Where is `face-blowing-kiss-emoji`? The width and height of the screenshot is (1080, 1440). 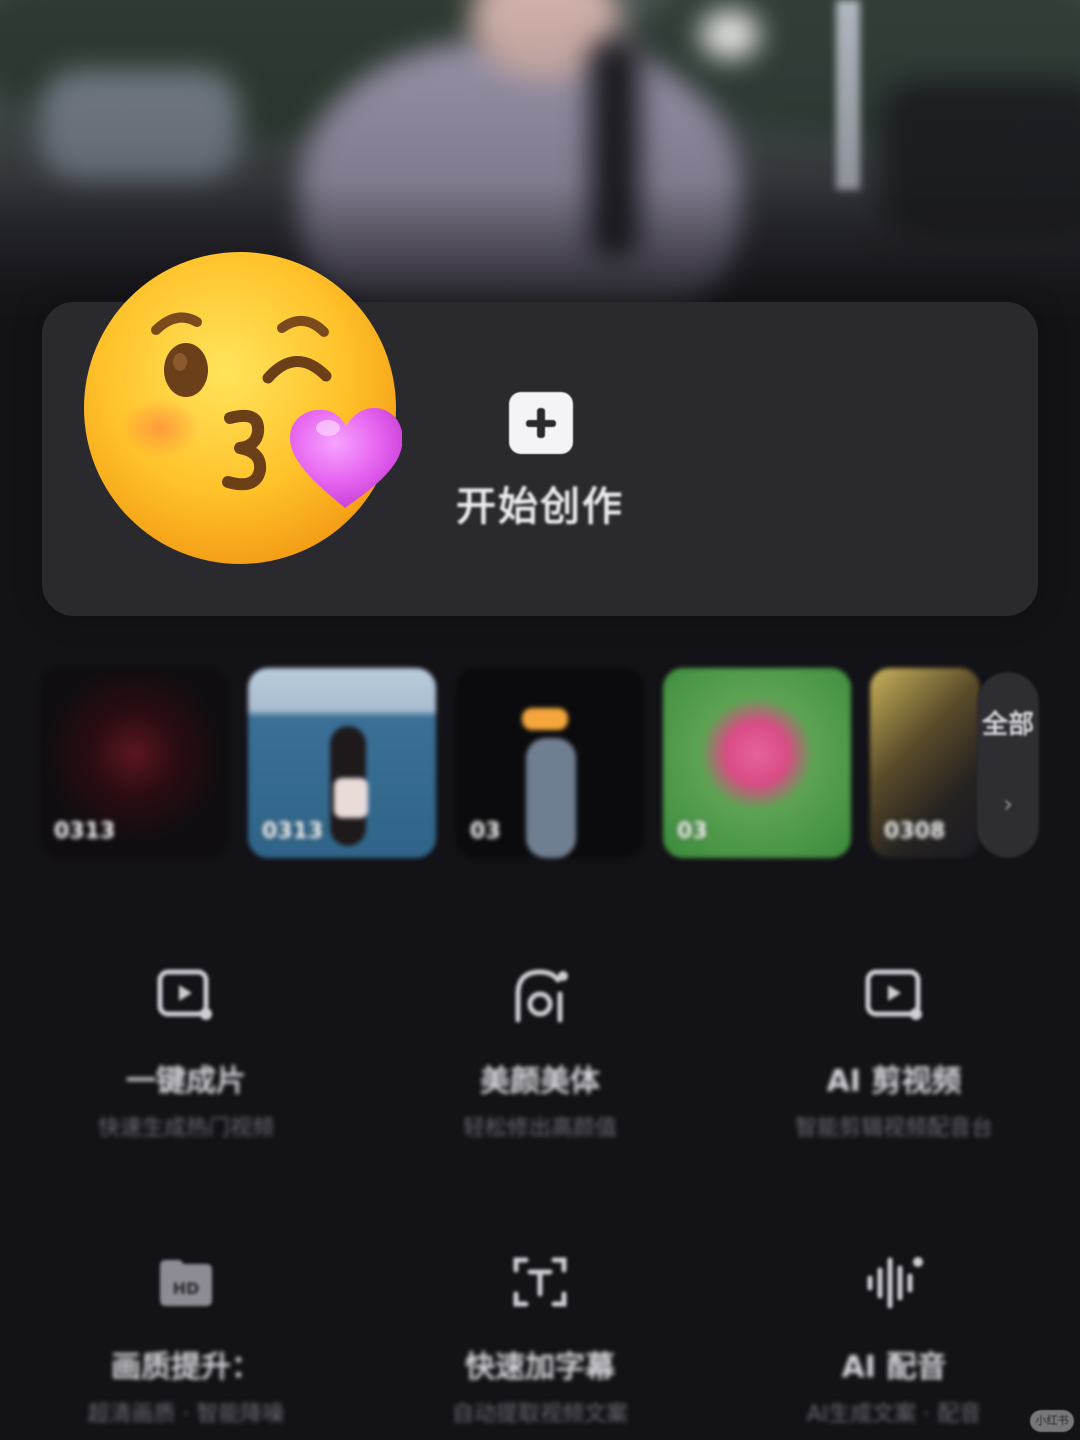
face-blowing-kiss-emoji is located at coordinates (243, 408).